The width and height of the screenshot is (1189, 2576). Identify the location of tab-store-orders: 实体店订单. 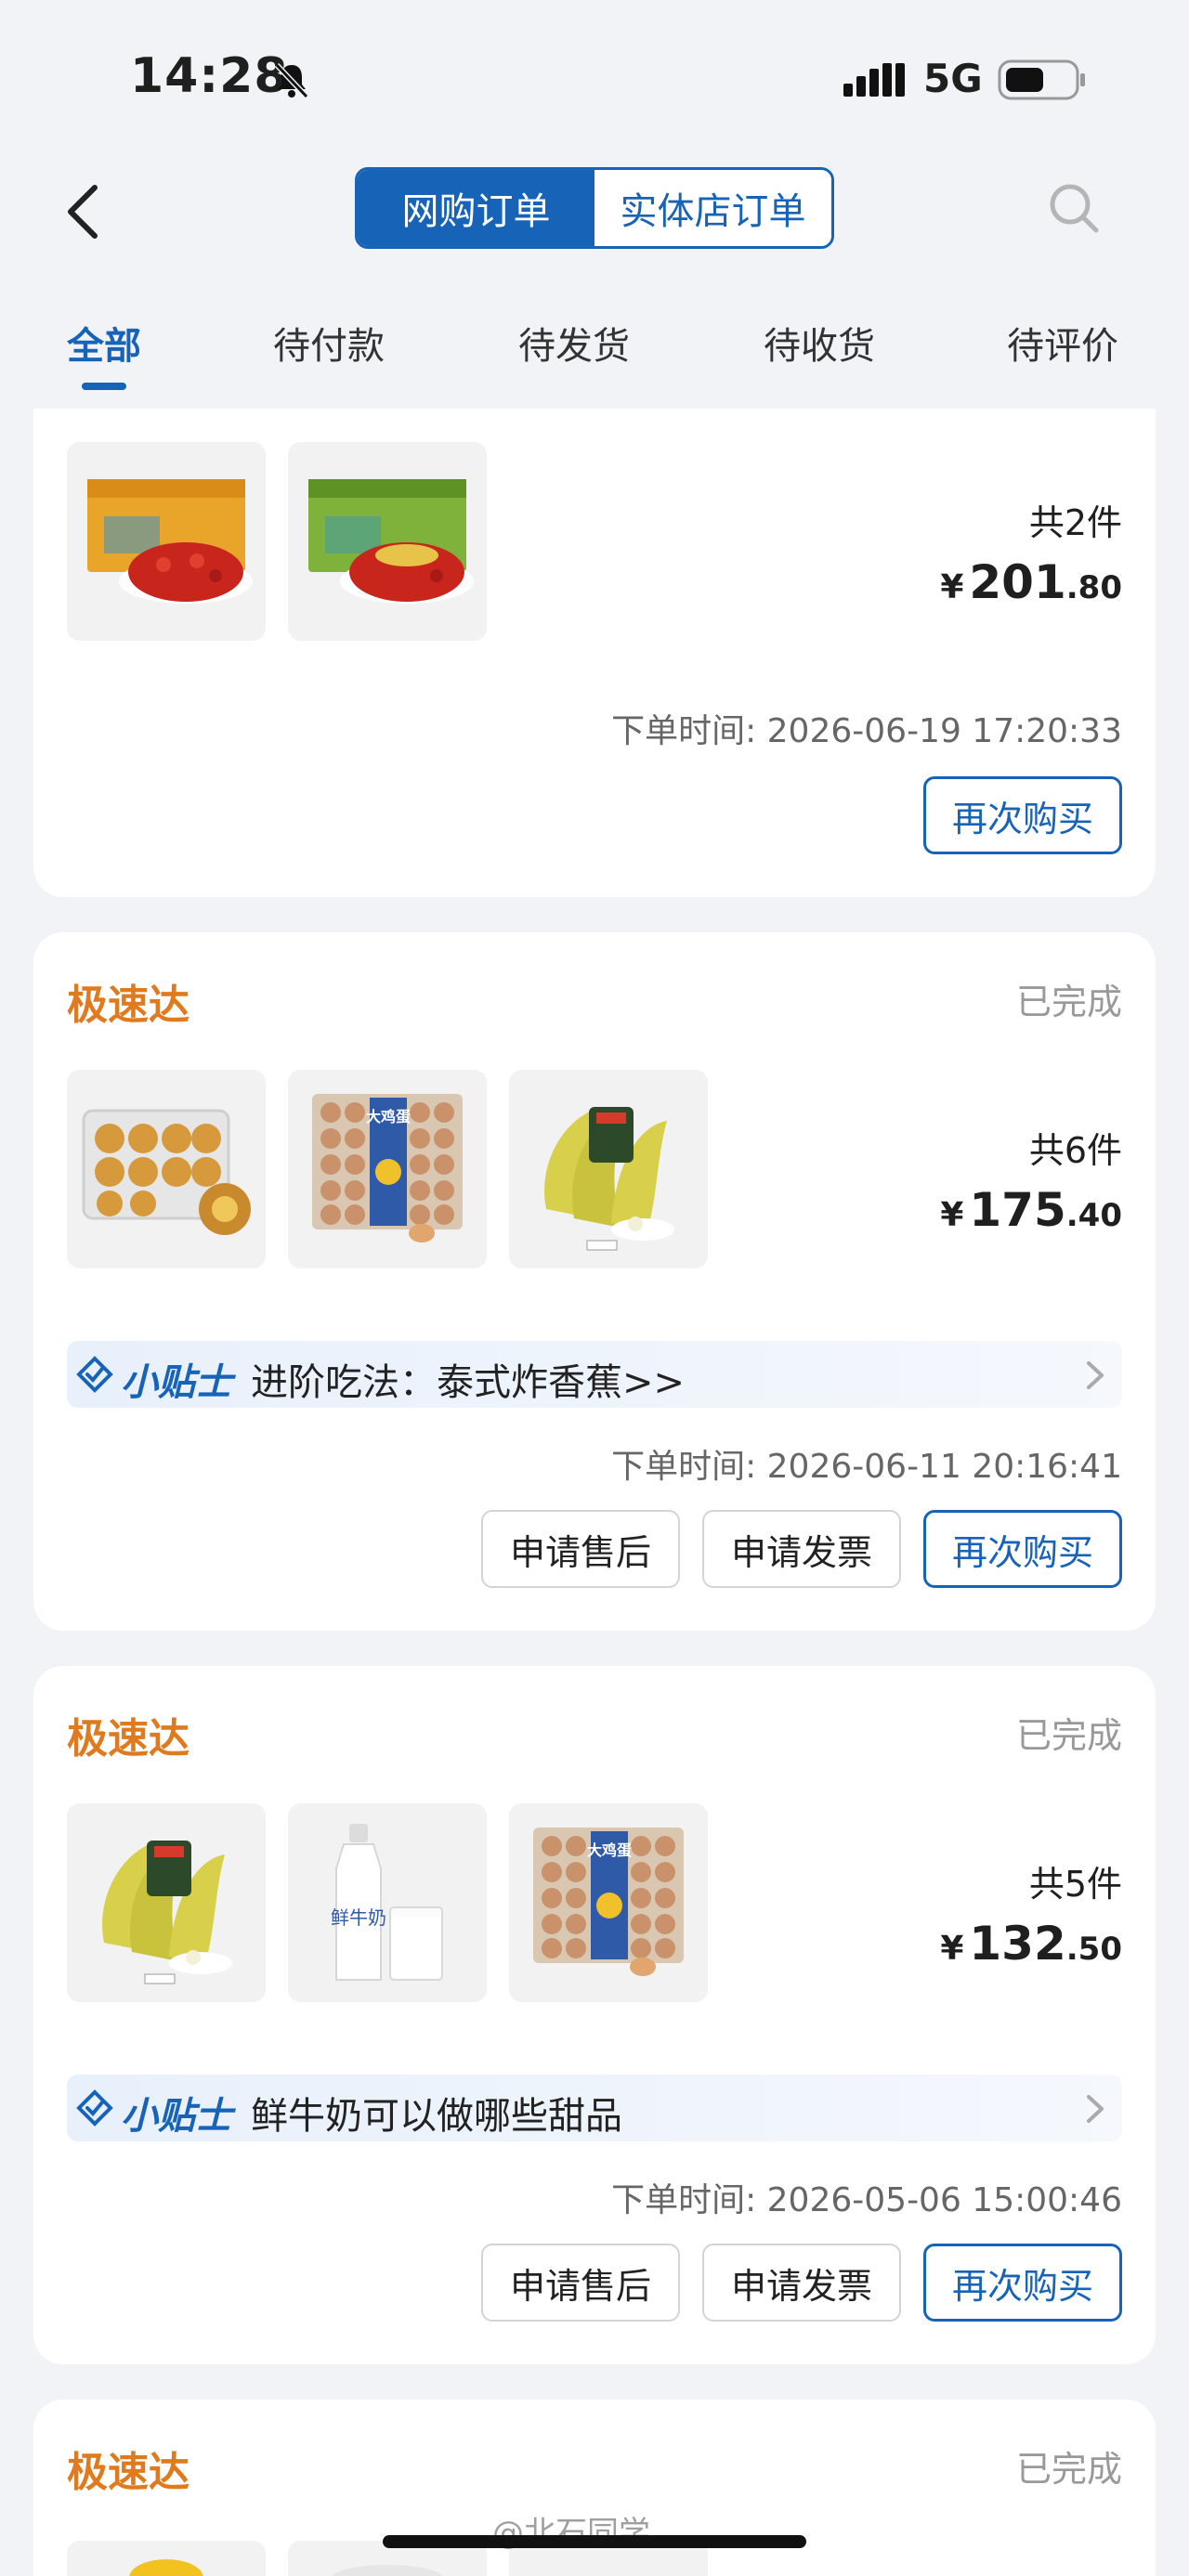
(712, 208).